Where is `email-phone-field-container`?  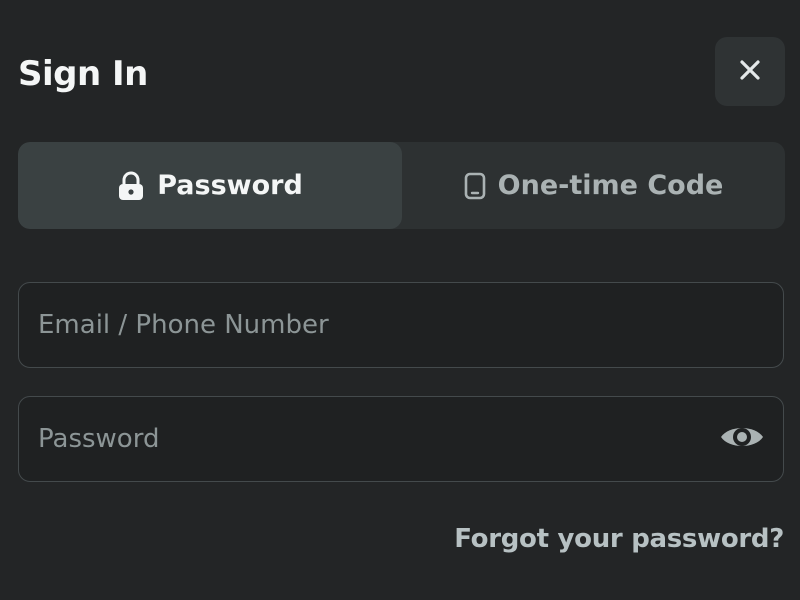
email-phone-field-container is located at coordinates (401, 325).